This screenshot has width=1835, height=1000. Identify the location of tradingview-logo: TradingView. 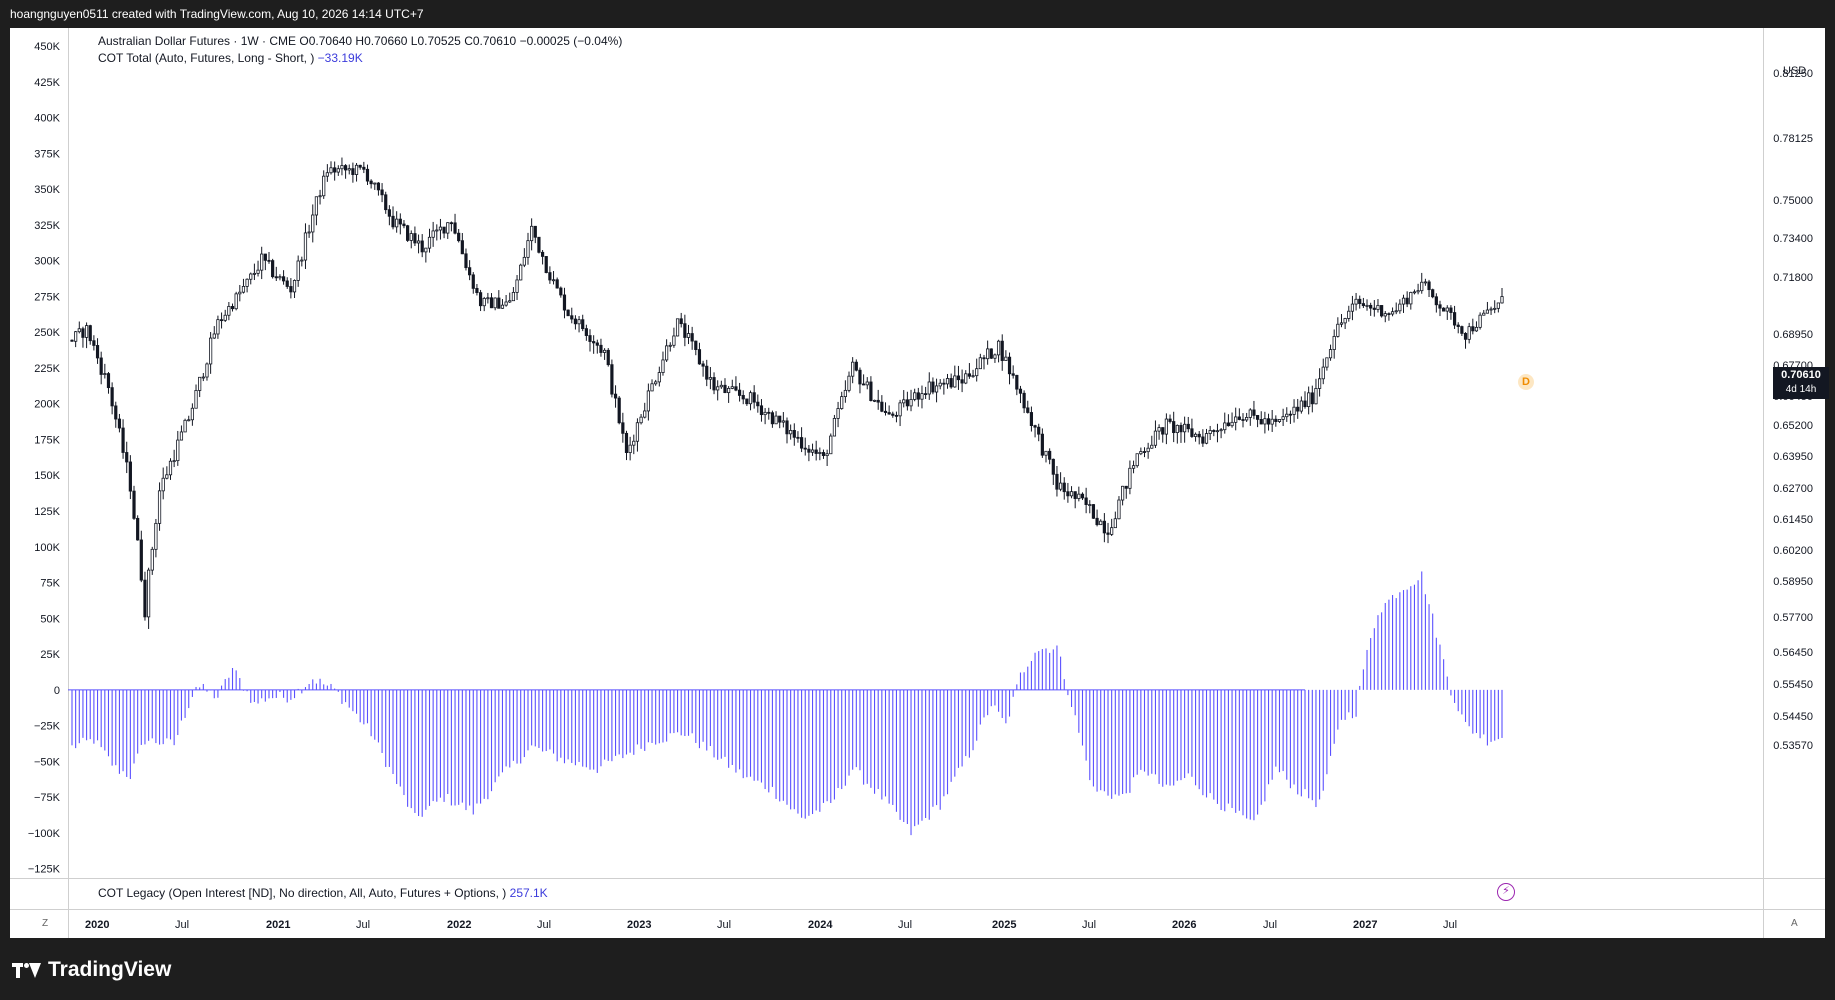
(91, 970).